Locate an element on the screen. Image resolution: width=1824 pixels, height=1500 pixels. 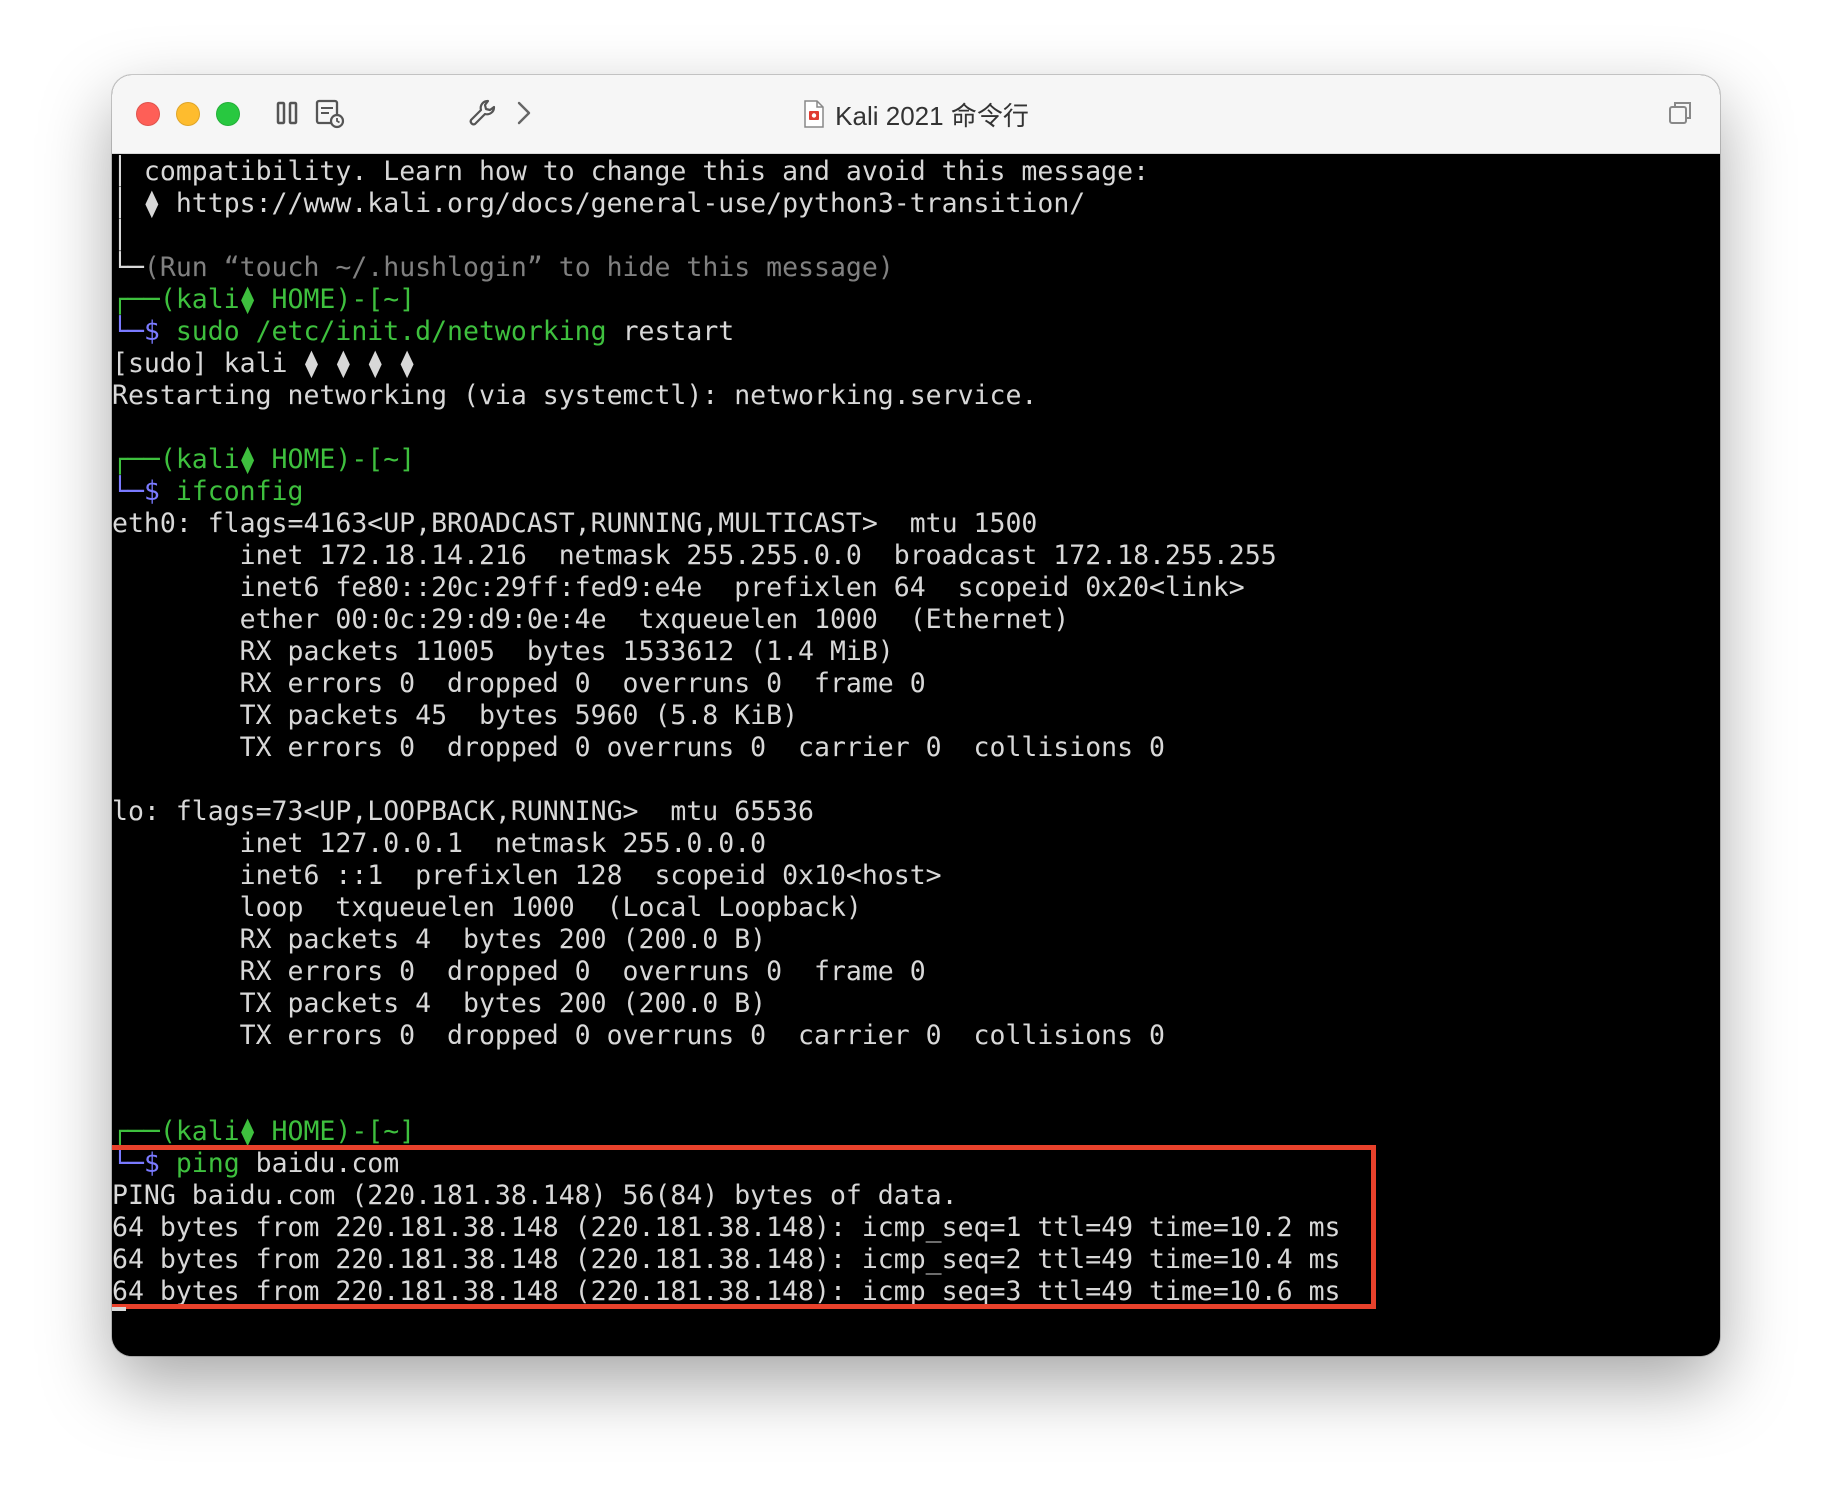
terminal-line: RX packets 11005 bytes 1533612 (1.4 MiB) is located at coordinates (503, 651).